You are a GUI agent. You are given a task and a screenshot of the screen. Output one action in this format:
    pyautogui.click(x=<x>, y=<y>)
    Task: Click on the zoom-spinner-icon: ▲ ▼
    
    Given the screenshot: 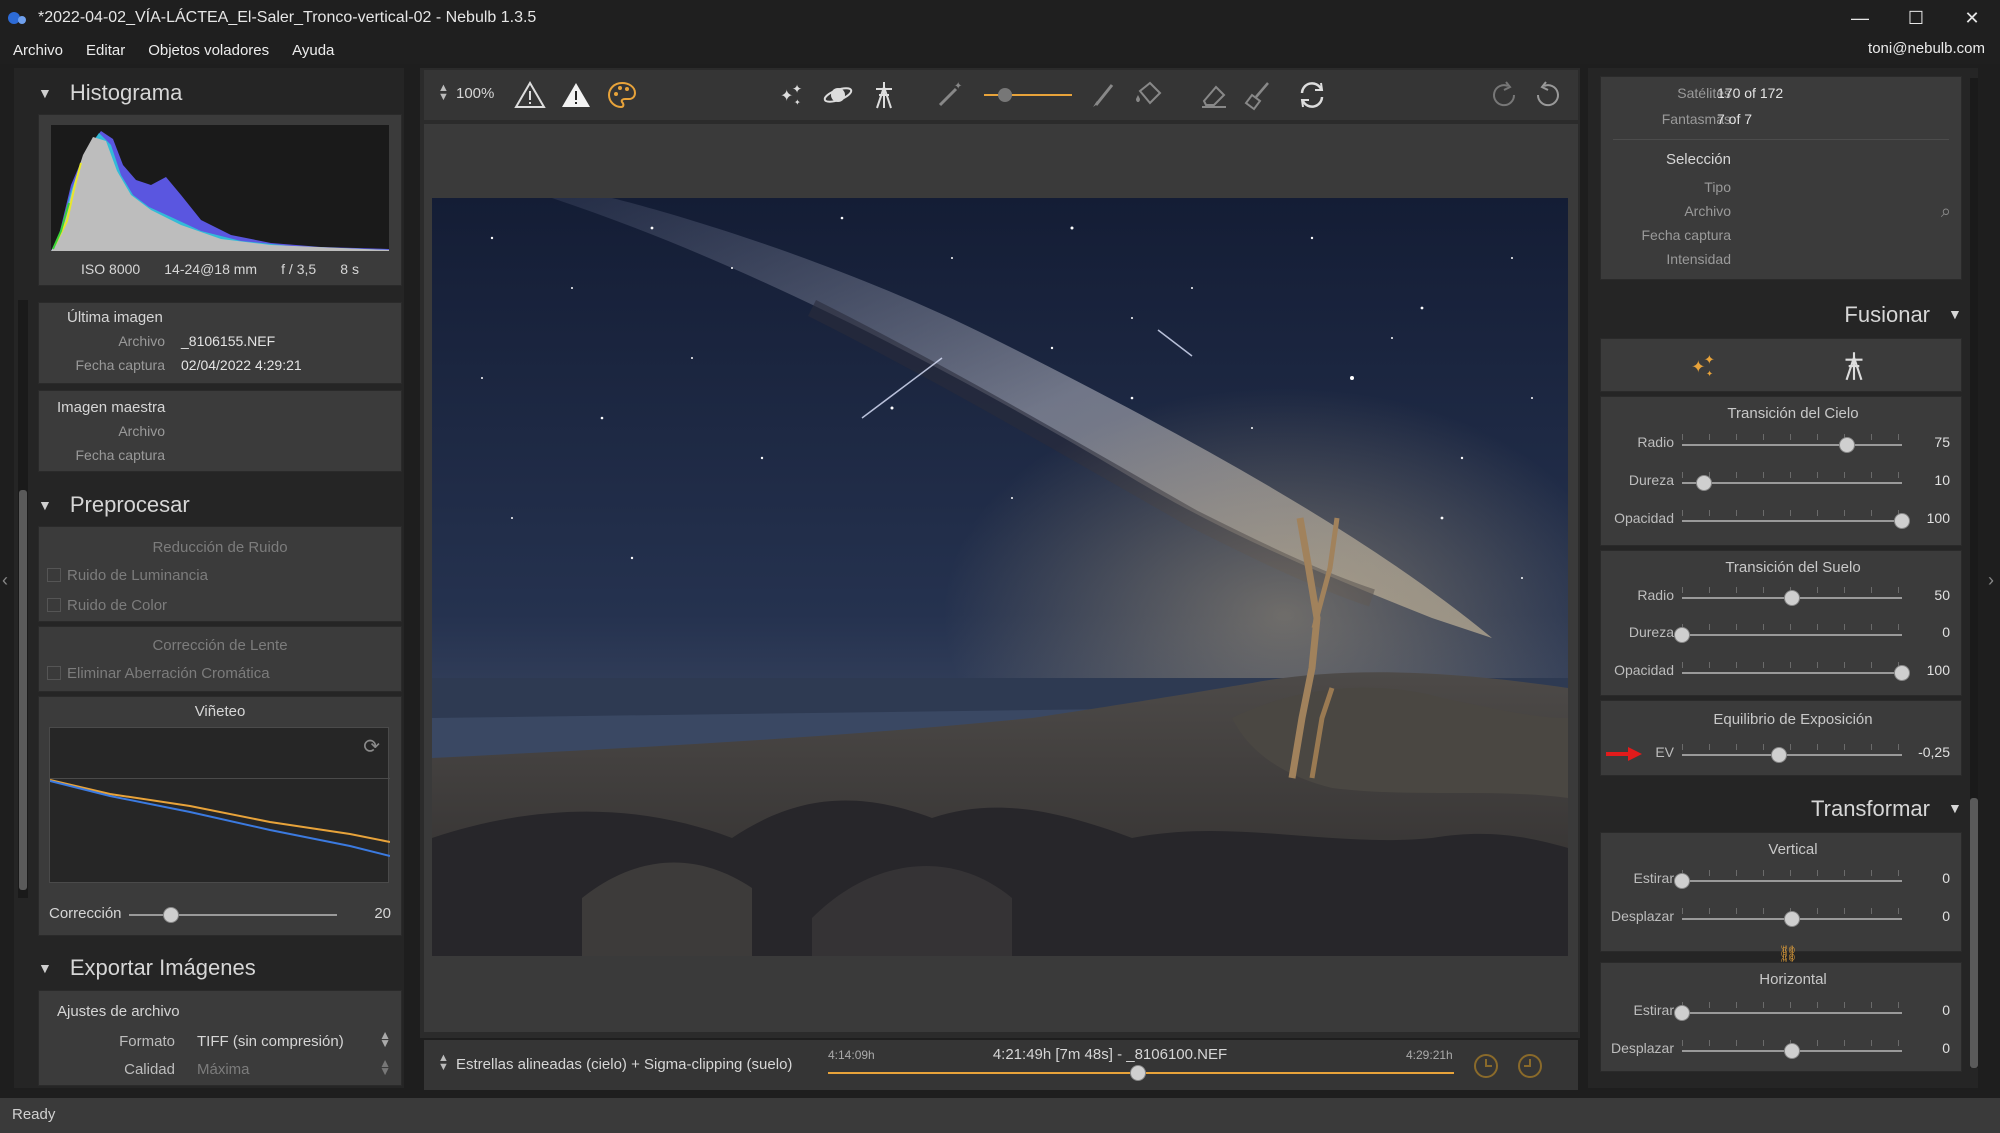 What is the action you would take?
    pyautogui.click(x=443, y=93)
    